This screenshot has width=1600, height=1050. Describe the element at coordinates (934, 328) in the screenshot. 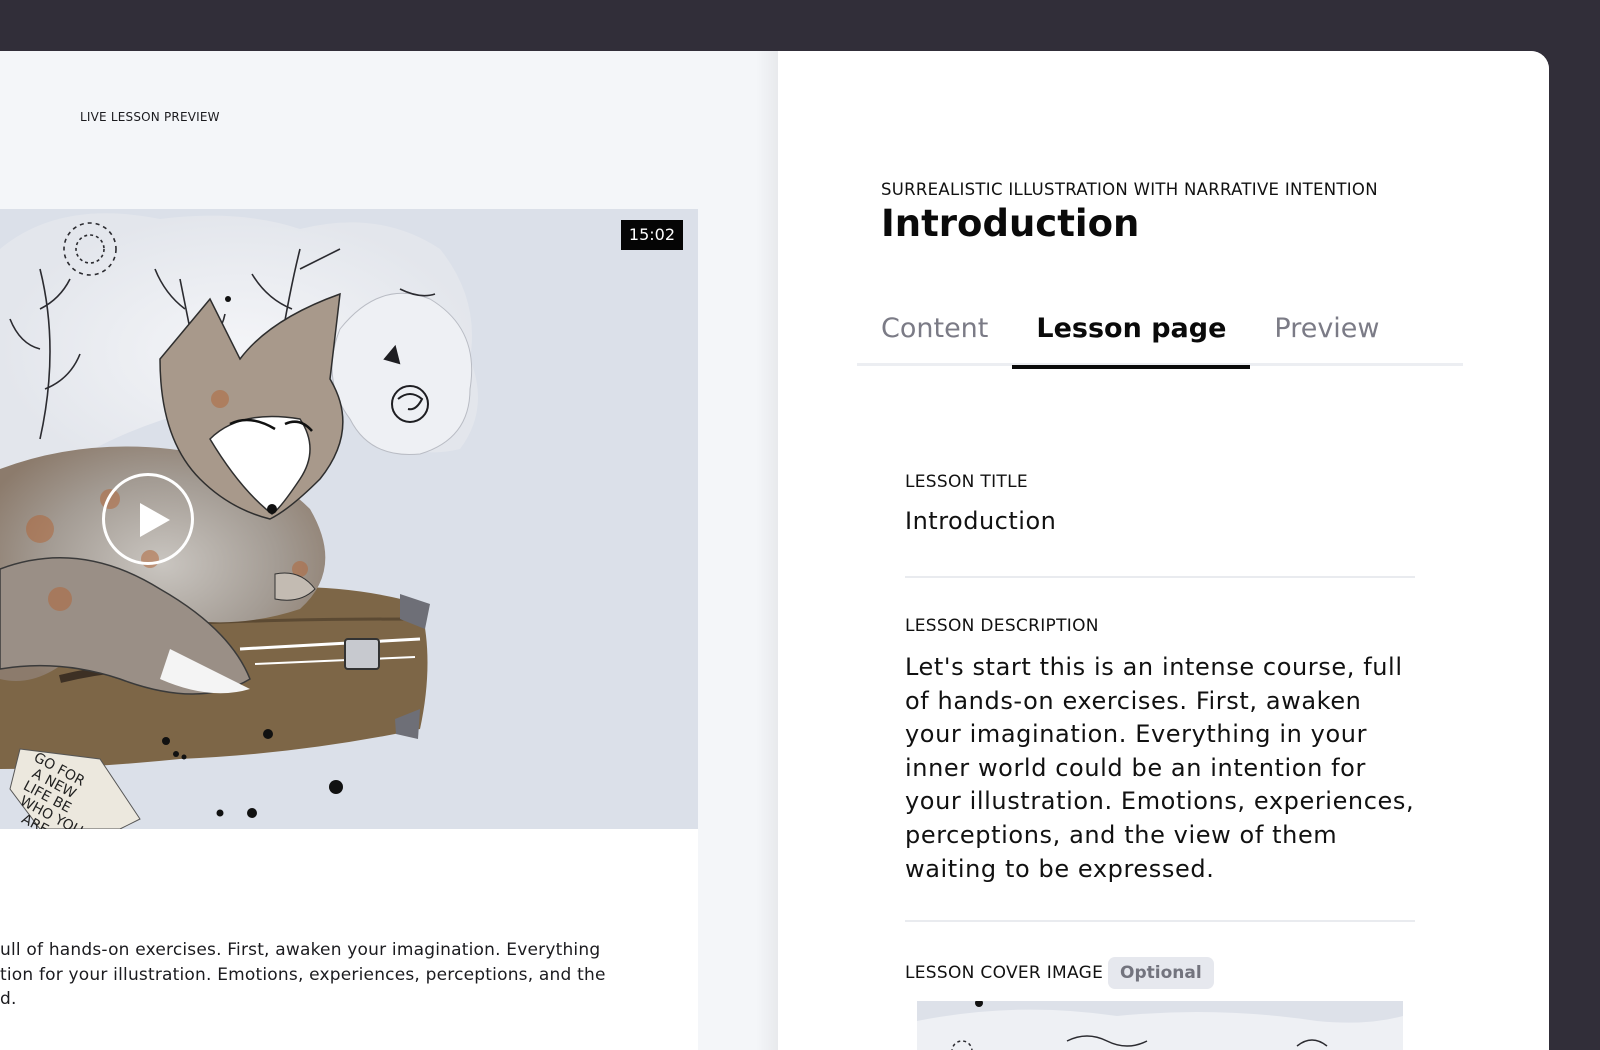

I see `tab-content: Content` at that location.